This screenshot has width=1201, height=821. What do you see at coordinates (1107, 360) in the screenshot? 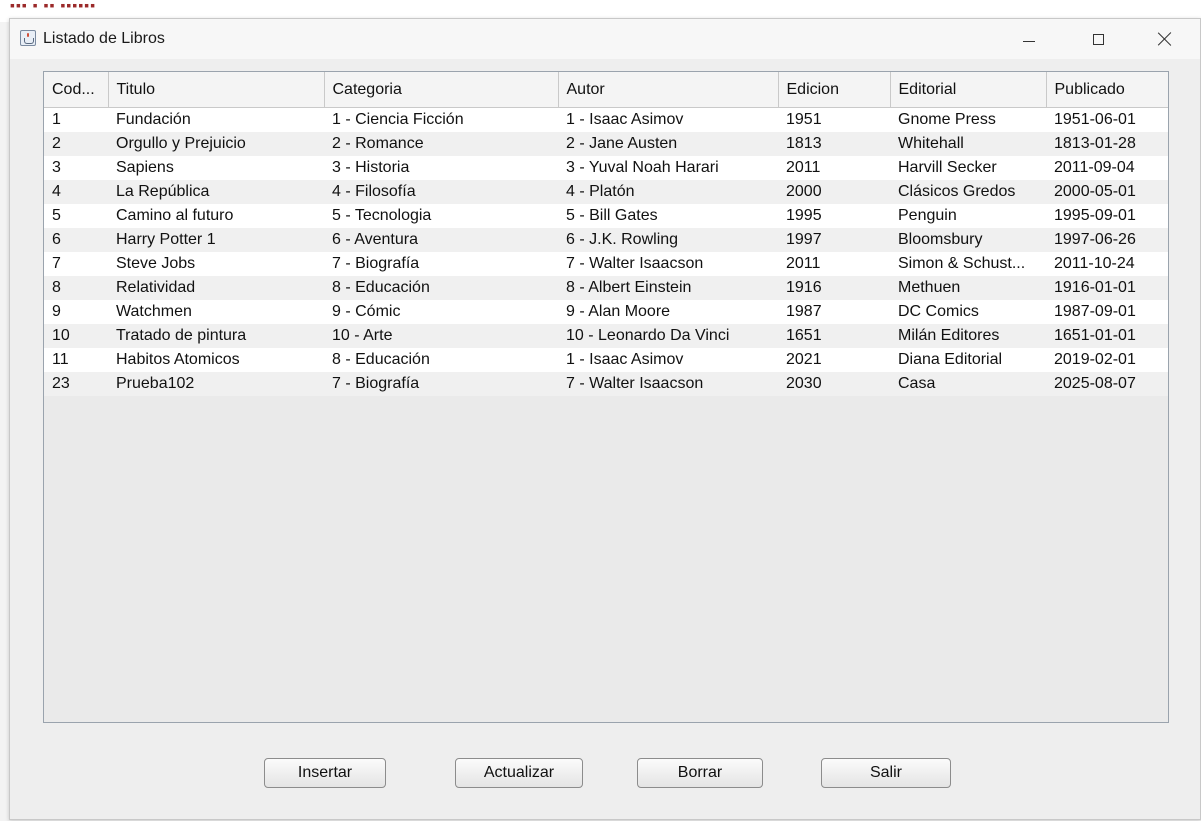
I see `cell-publicado: 2019-02-01` at bounding box center [1107, 360].